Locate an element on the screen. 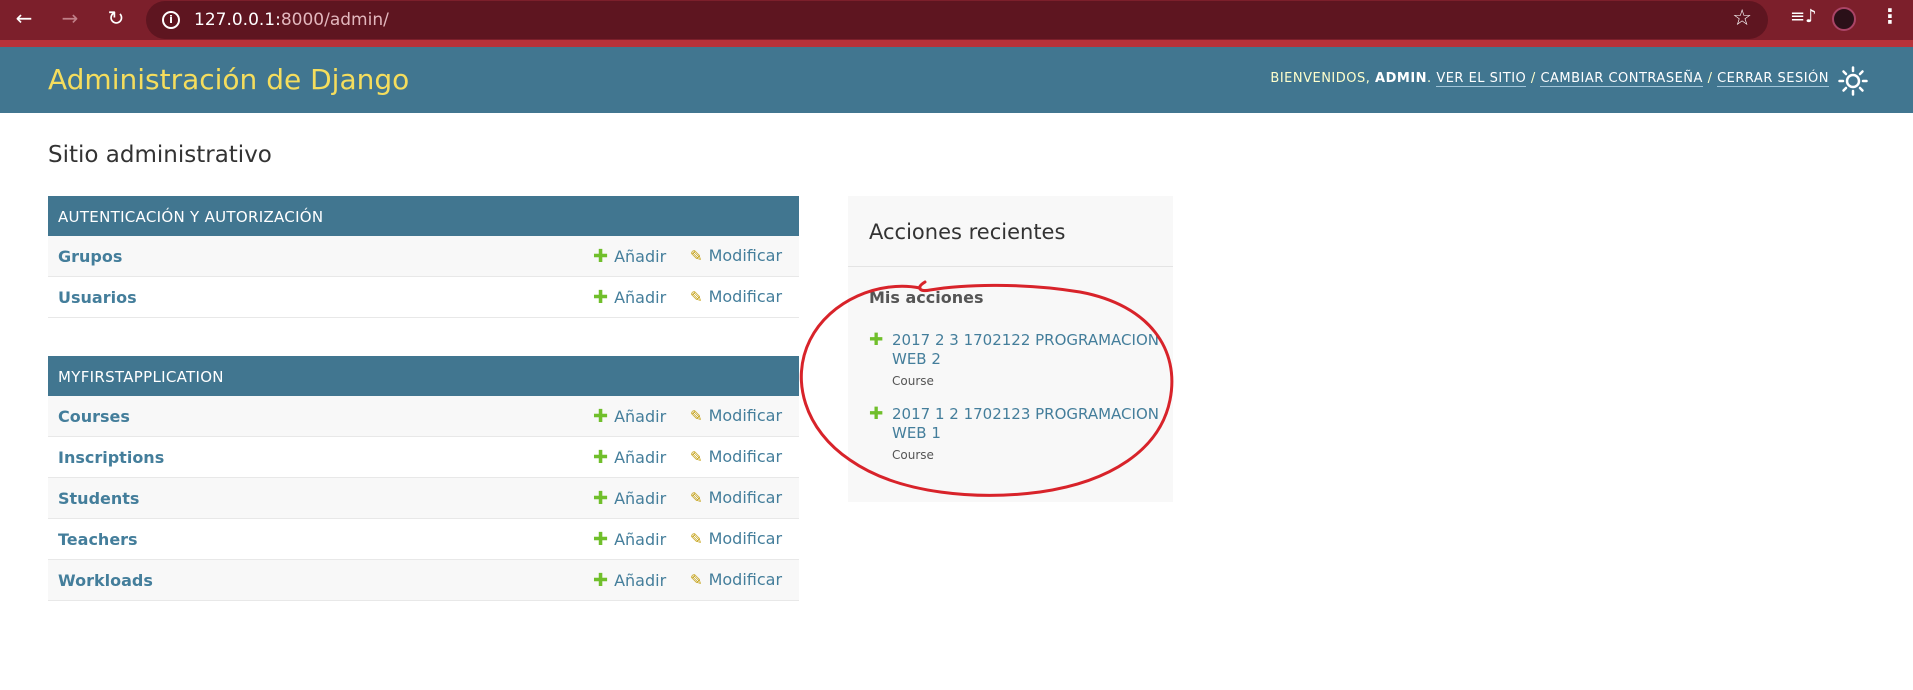 This screenshot has width=1913, height=690. model-row-courses: Courses ✚ Añadir ✎ Modificar is located at coordinates (423, 416).